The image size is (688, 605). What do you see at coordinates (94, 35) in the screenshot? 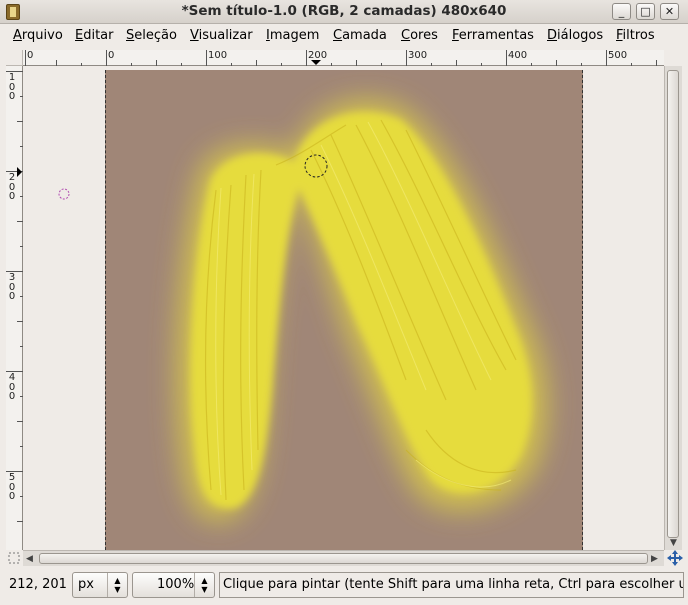
I see `menu-editar: Editar` at bounding box center [94, 35].